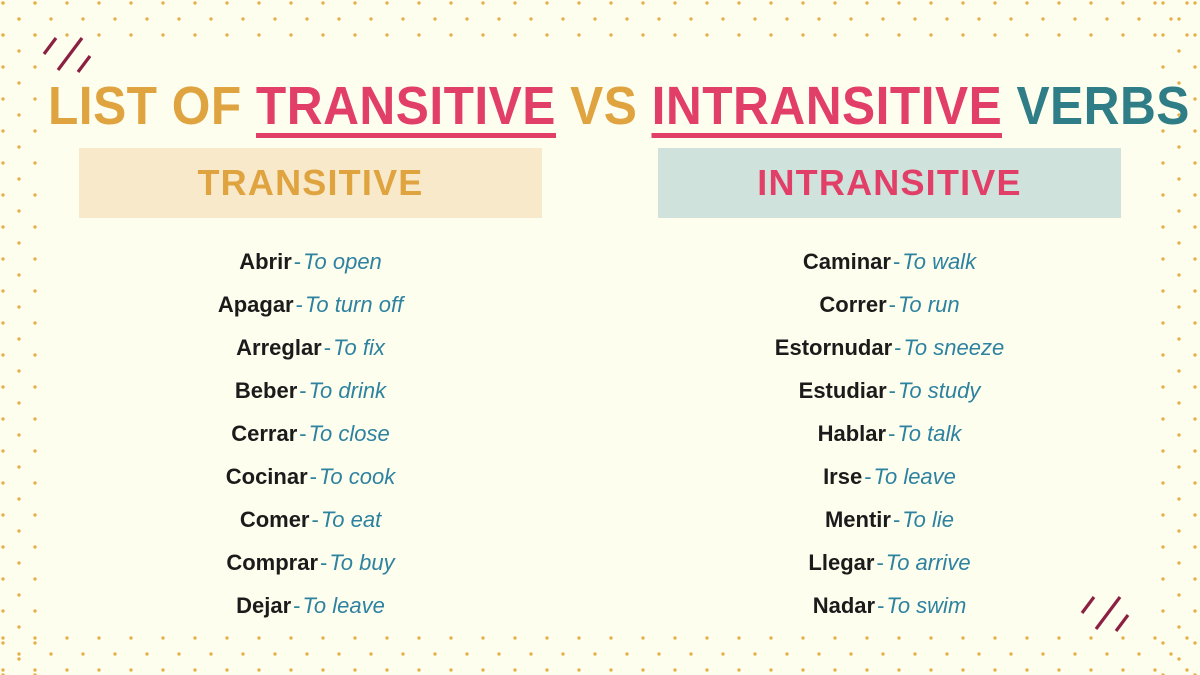 This screenshot has height=675, width=1200. I want to click on title-part-vs: VS, so click(604, 106).